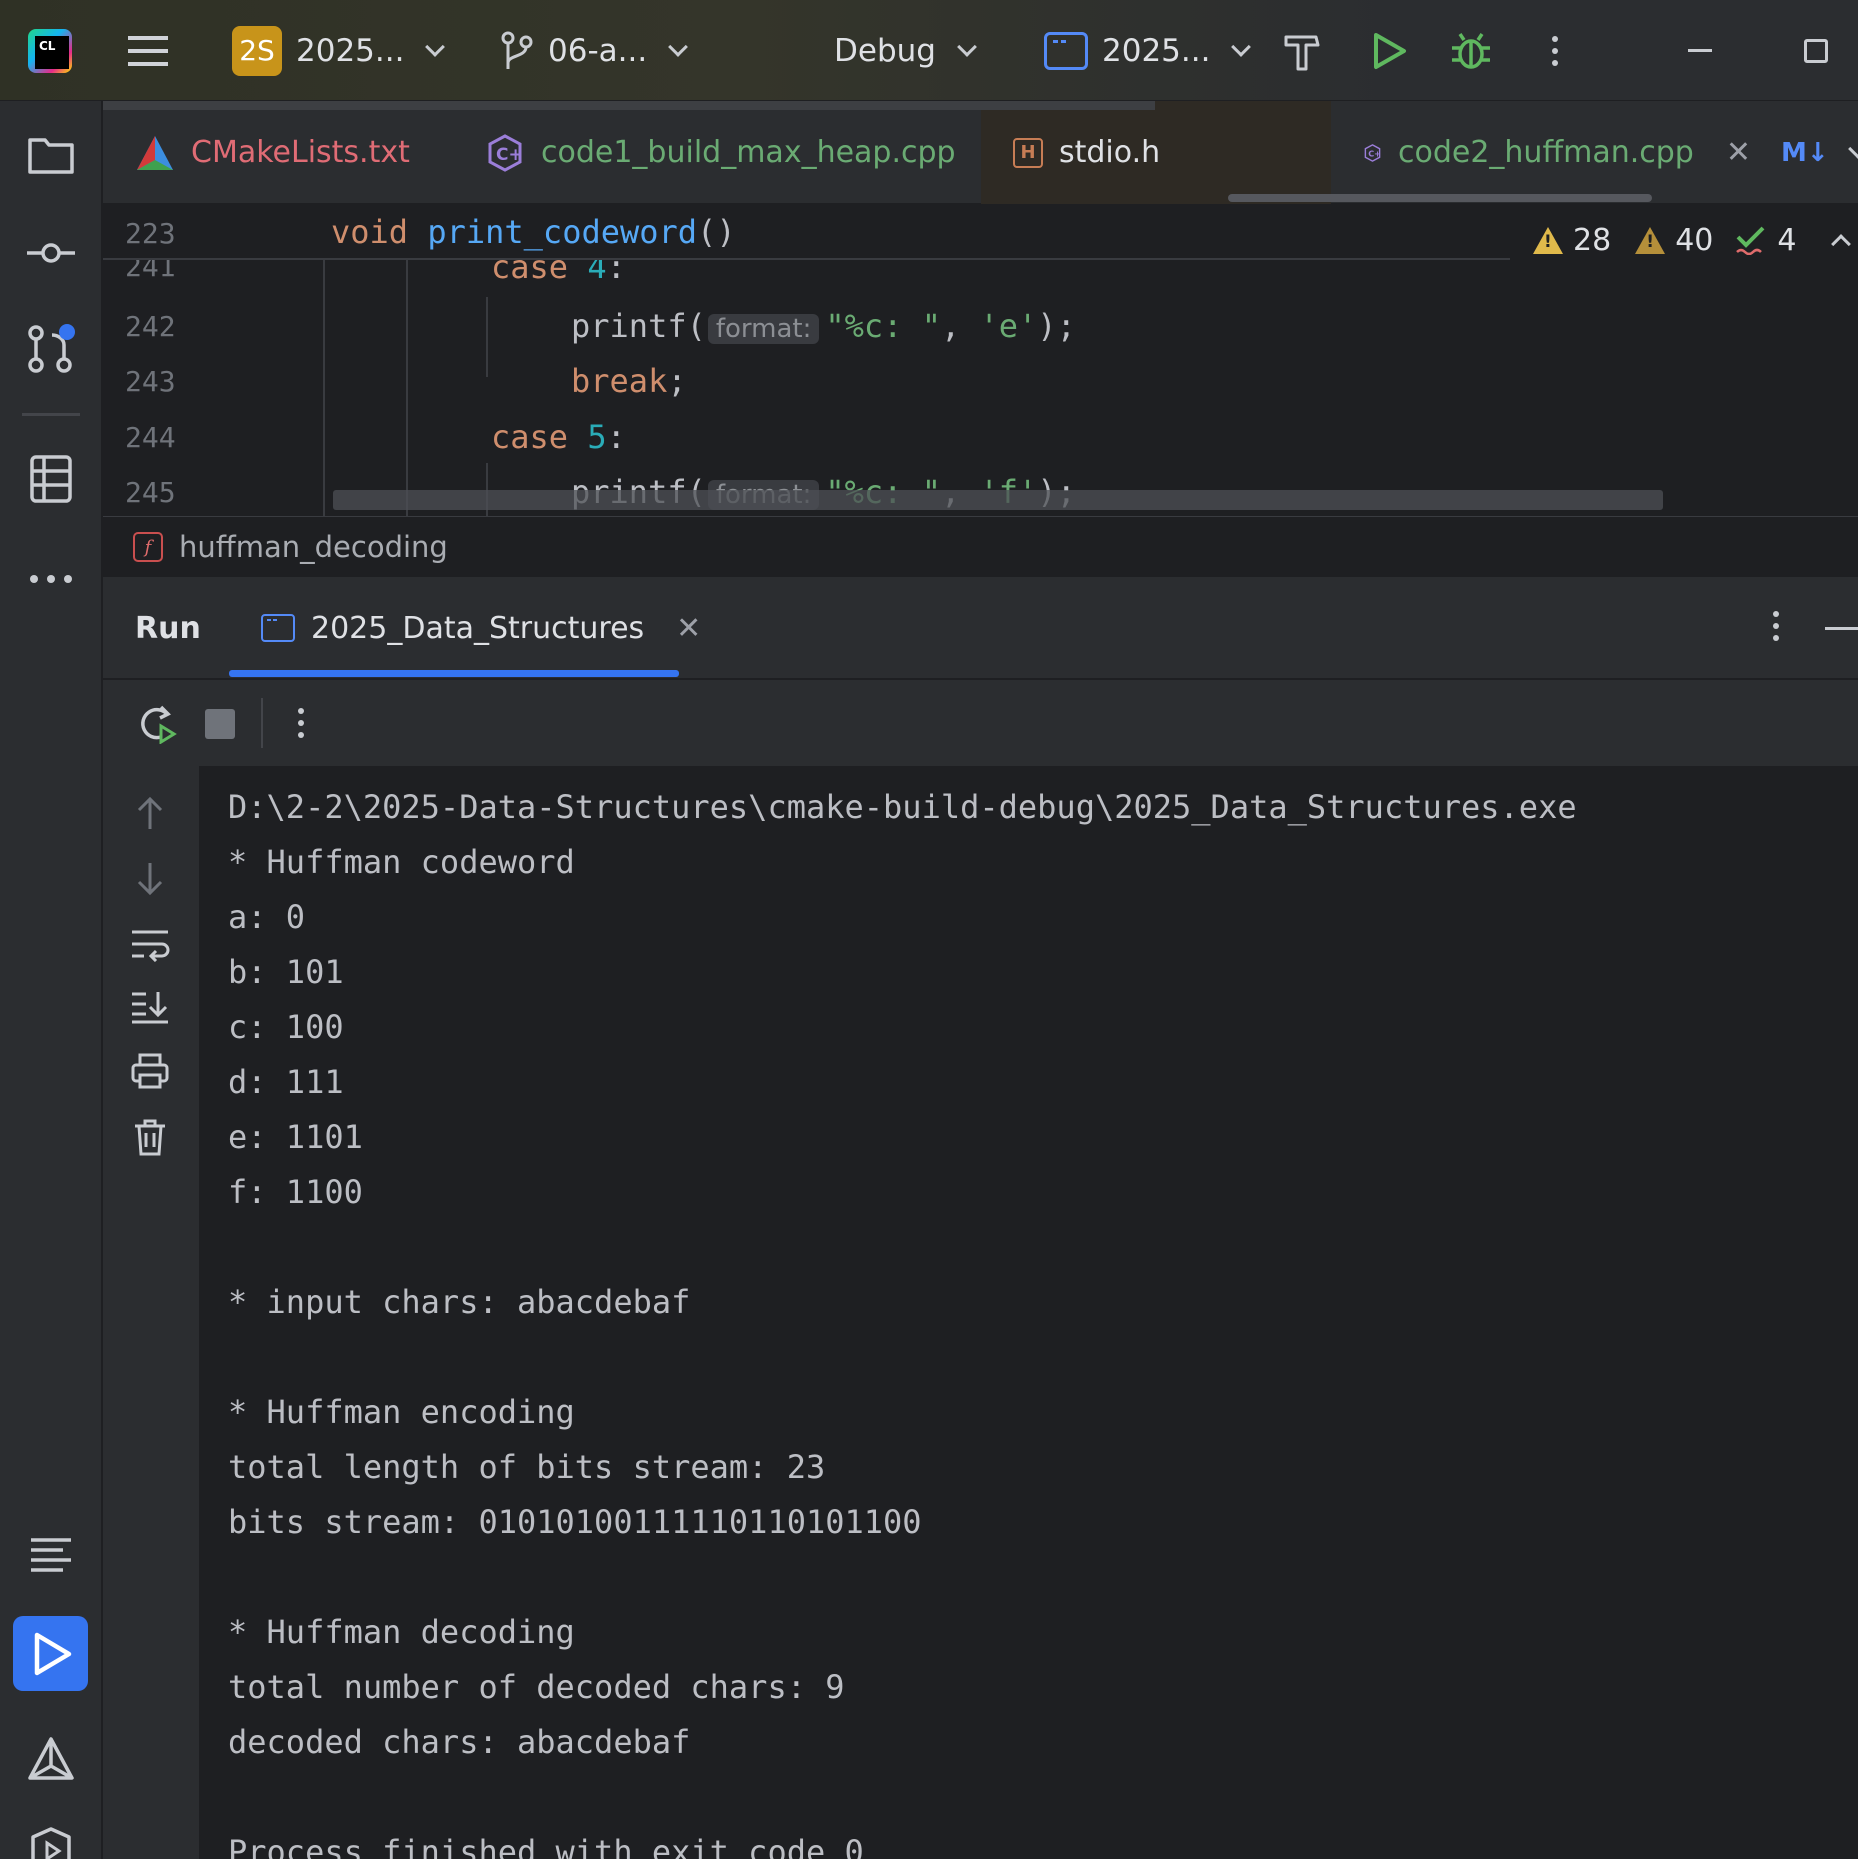  Describe the element at coordinates (1840, 152) in the screenshot. I see `tab-list-dropdown` at that location.